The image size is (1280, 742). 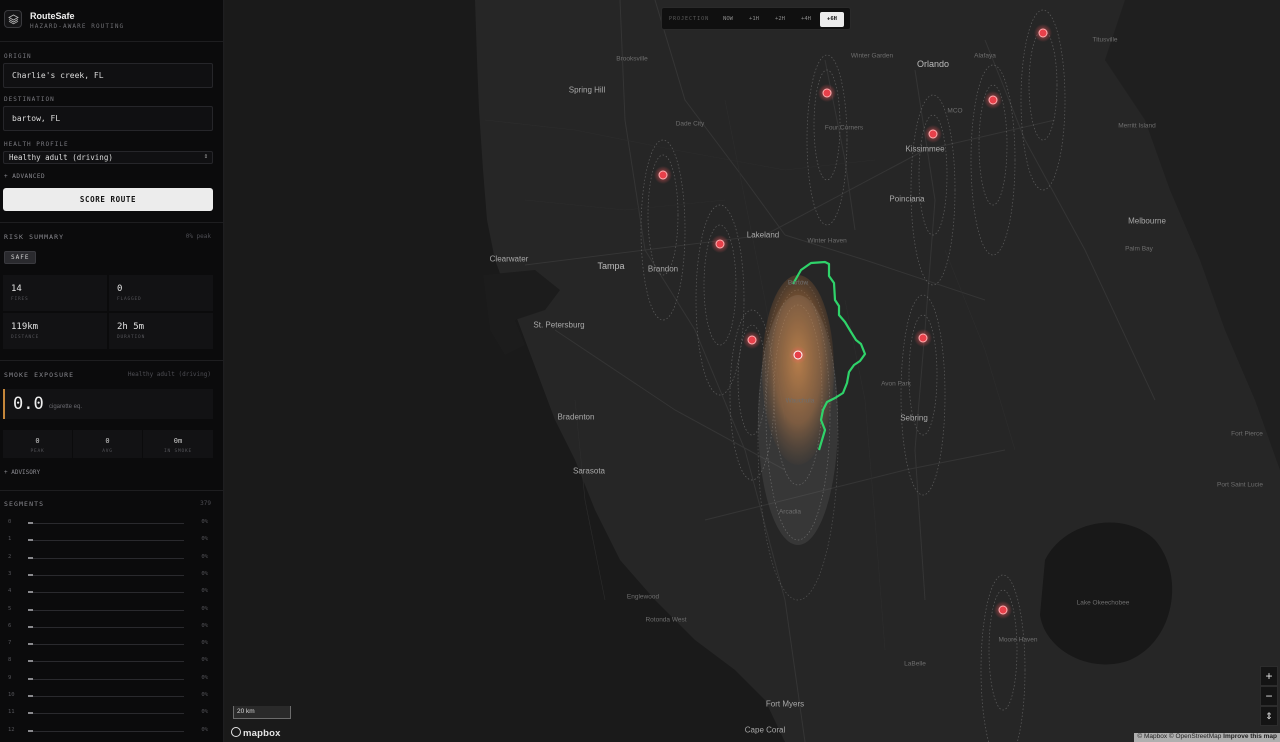 What do you see at coordinates (55, 293) in the screenshot?
I see `stat-fires: 14 FIRES` at bounding box center [55, 293].